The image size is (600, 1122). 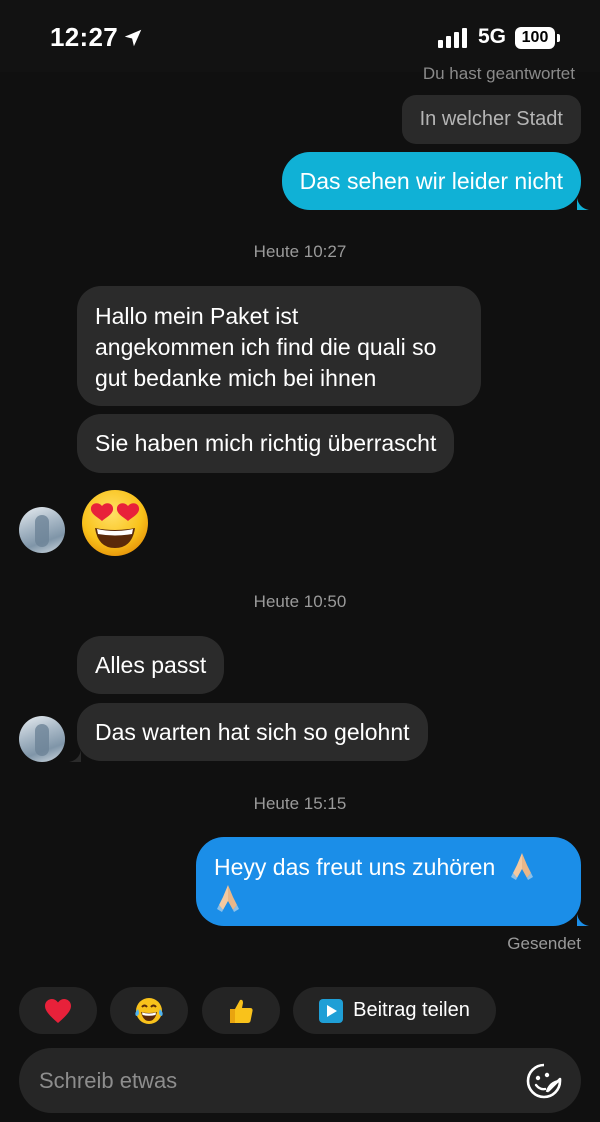 What do you see at coordinates (544, 943) in the screenshot?
I see `sent-status: Gesendet` at bounding box center [544, 943].